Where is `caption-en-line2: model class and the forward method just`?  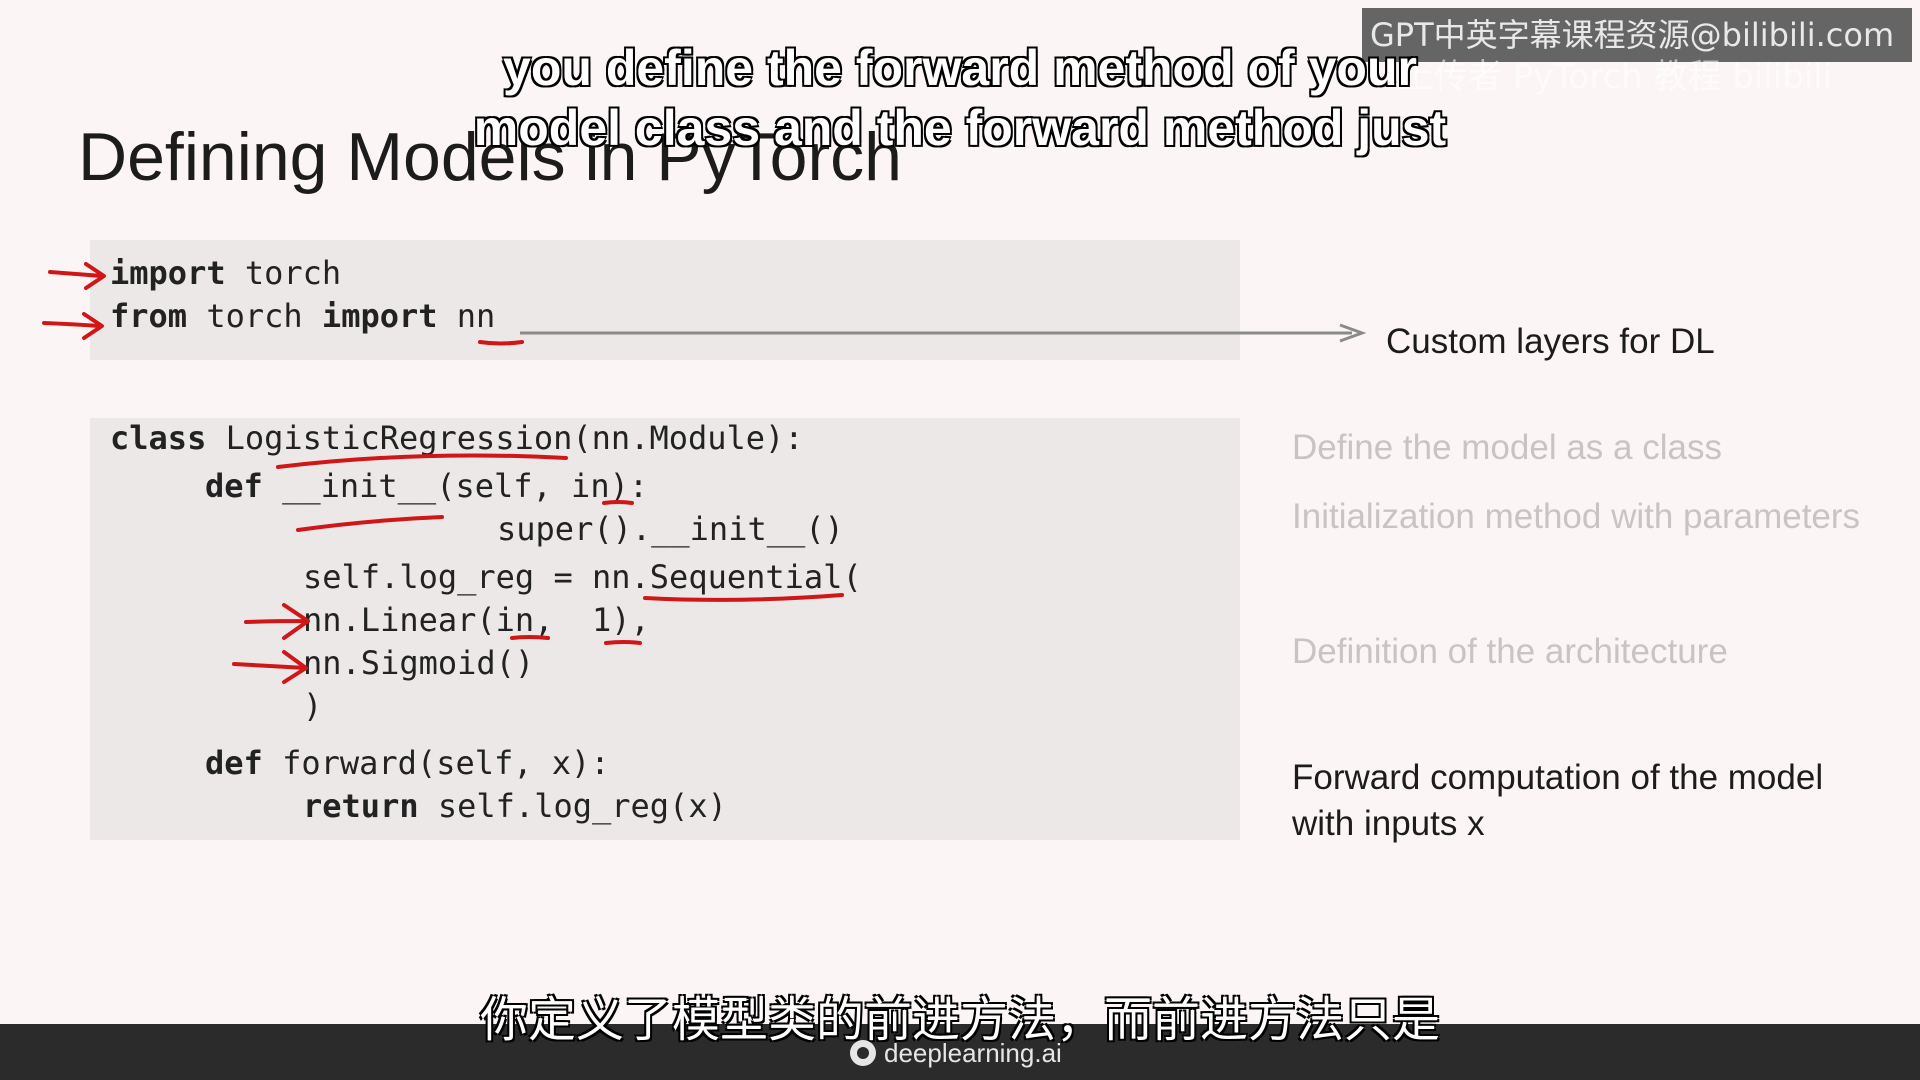
caption-en-line2: model class and the forward method just is located at coordinates (960, 128).